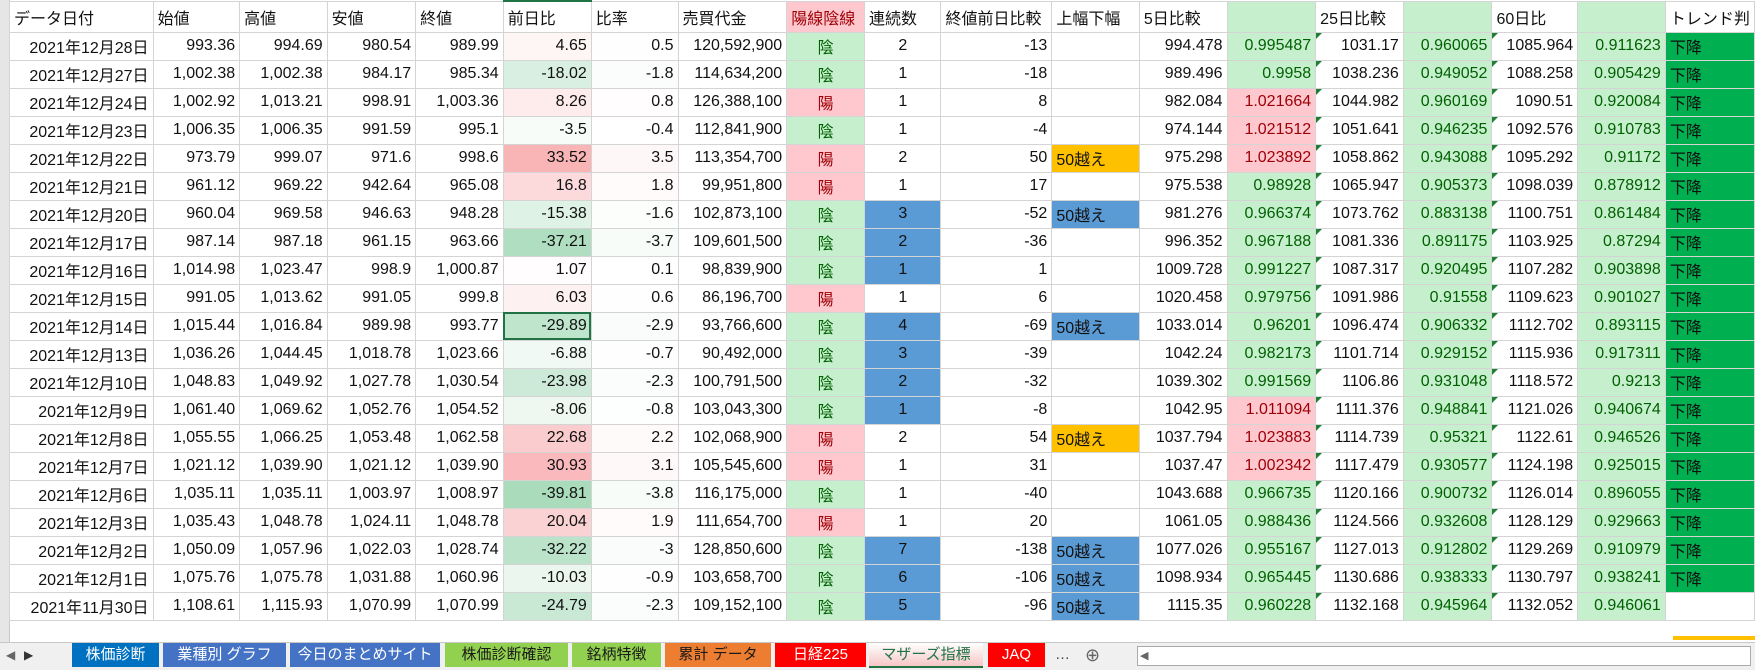 Image resolution: width=1755 pixels, height=670 pixels. Describe the element at coordinates (1183, 326) in the screenshot. I see `cell-ma5: 1033.014` at that location.